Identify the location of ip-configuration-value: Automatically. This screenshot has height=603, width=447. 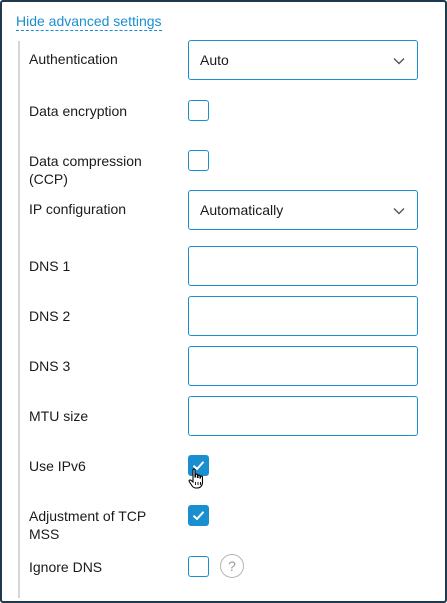
(242, 210).